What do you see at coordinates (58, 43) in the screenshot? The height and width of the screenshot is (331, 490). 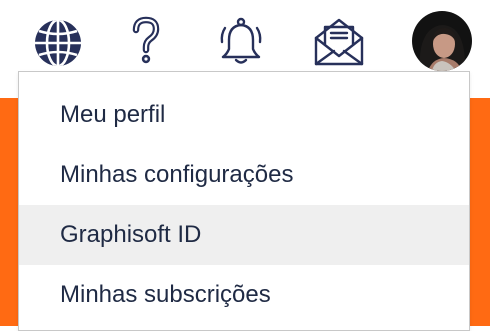 I see `globe-icon` at bounding box center [58, 43].